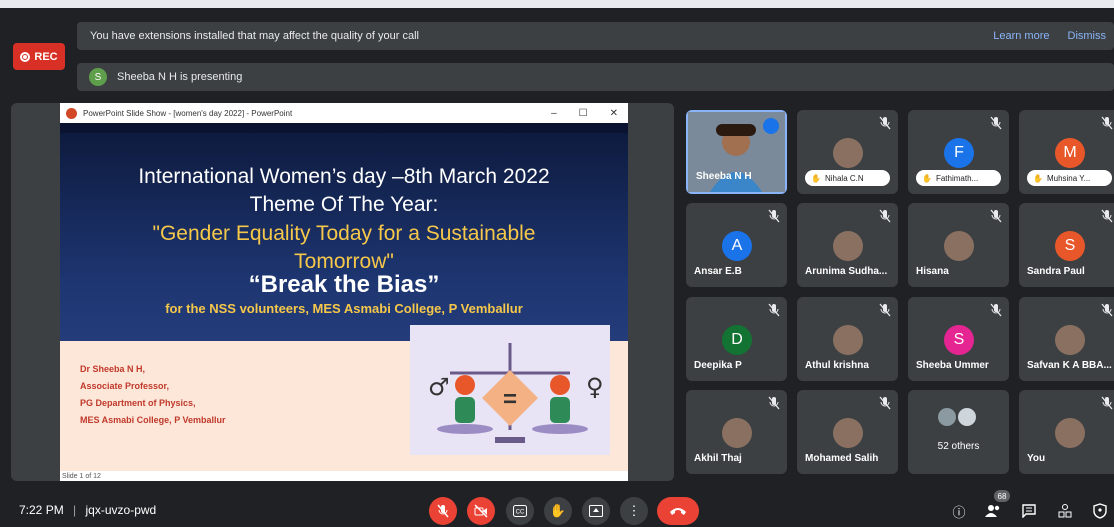 This screenshot has height=527, width=1114. I want to click on participant-tile: D Deepika P, so click(736, 339).